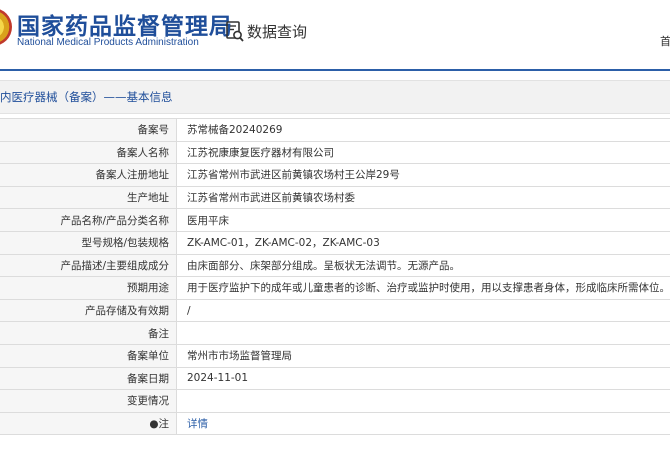 The height and width of the screenshot is (476, 670). I want to click on table-row: 备案号 苏常械备20240269, so click(335, 130).